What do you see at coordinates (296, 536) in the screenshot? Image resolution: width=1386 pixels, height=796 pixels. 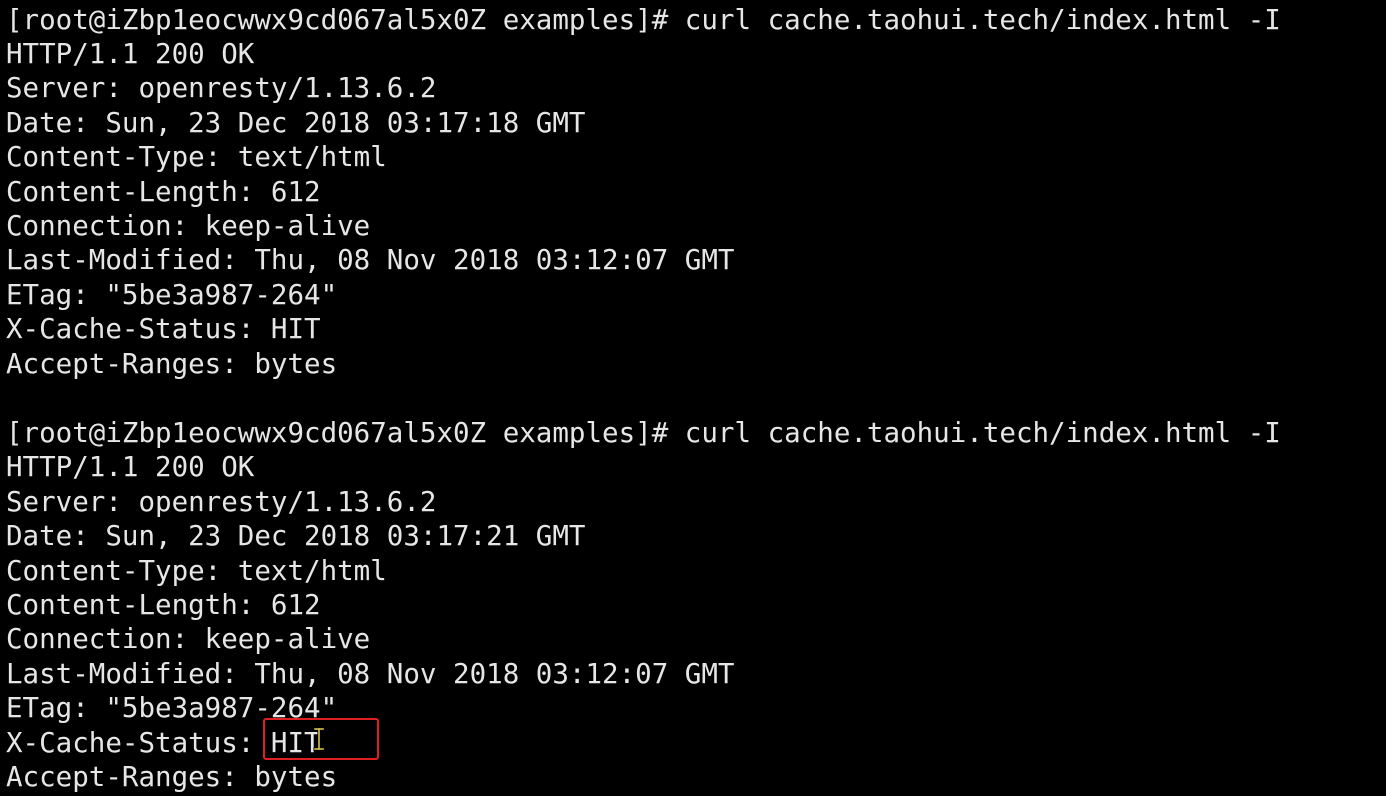 I see `header-date: Date: Sun, 23 Dec 2018 03:17:21 GMT` at bounding box center [296, 536].